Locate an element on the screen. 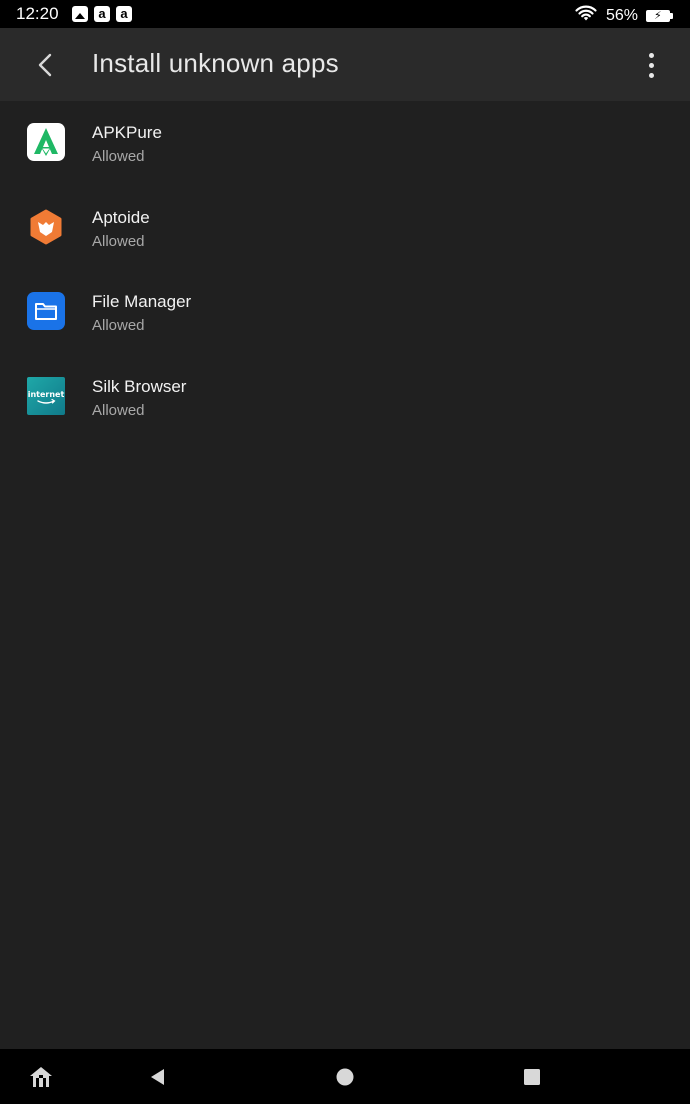  more-options-button is located at coordinates (651, 65).